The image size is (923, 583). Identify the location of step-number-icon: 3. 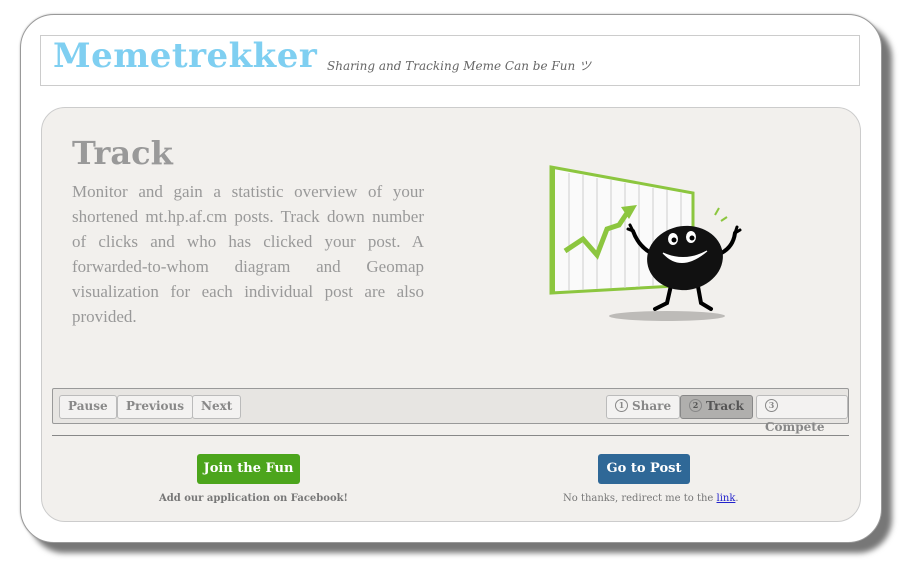
(771, 405).